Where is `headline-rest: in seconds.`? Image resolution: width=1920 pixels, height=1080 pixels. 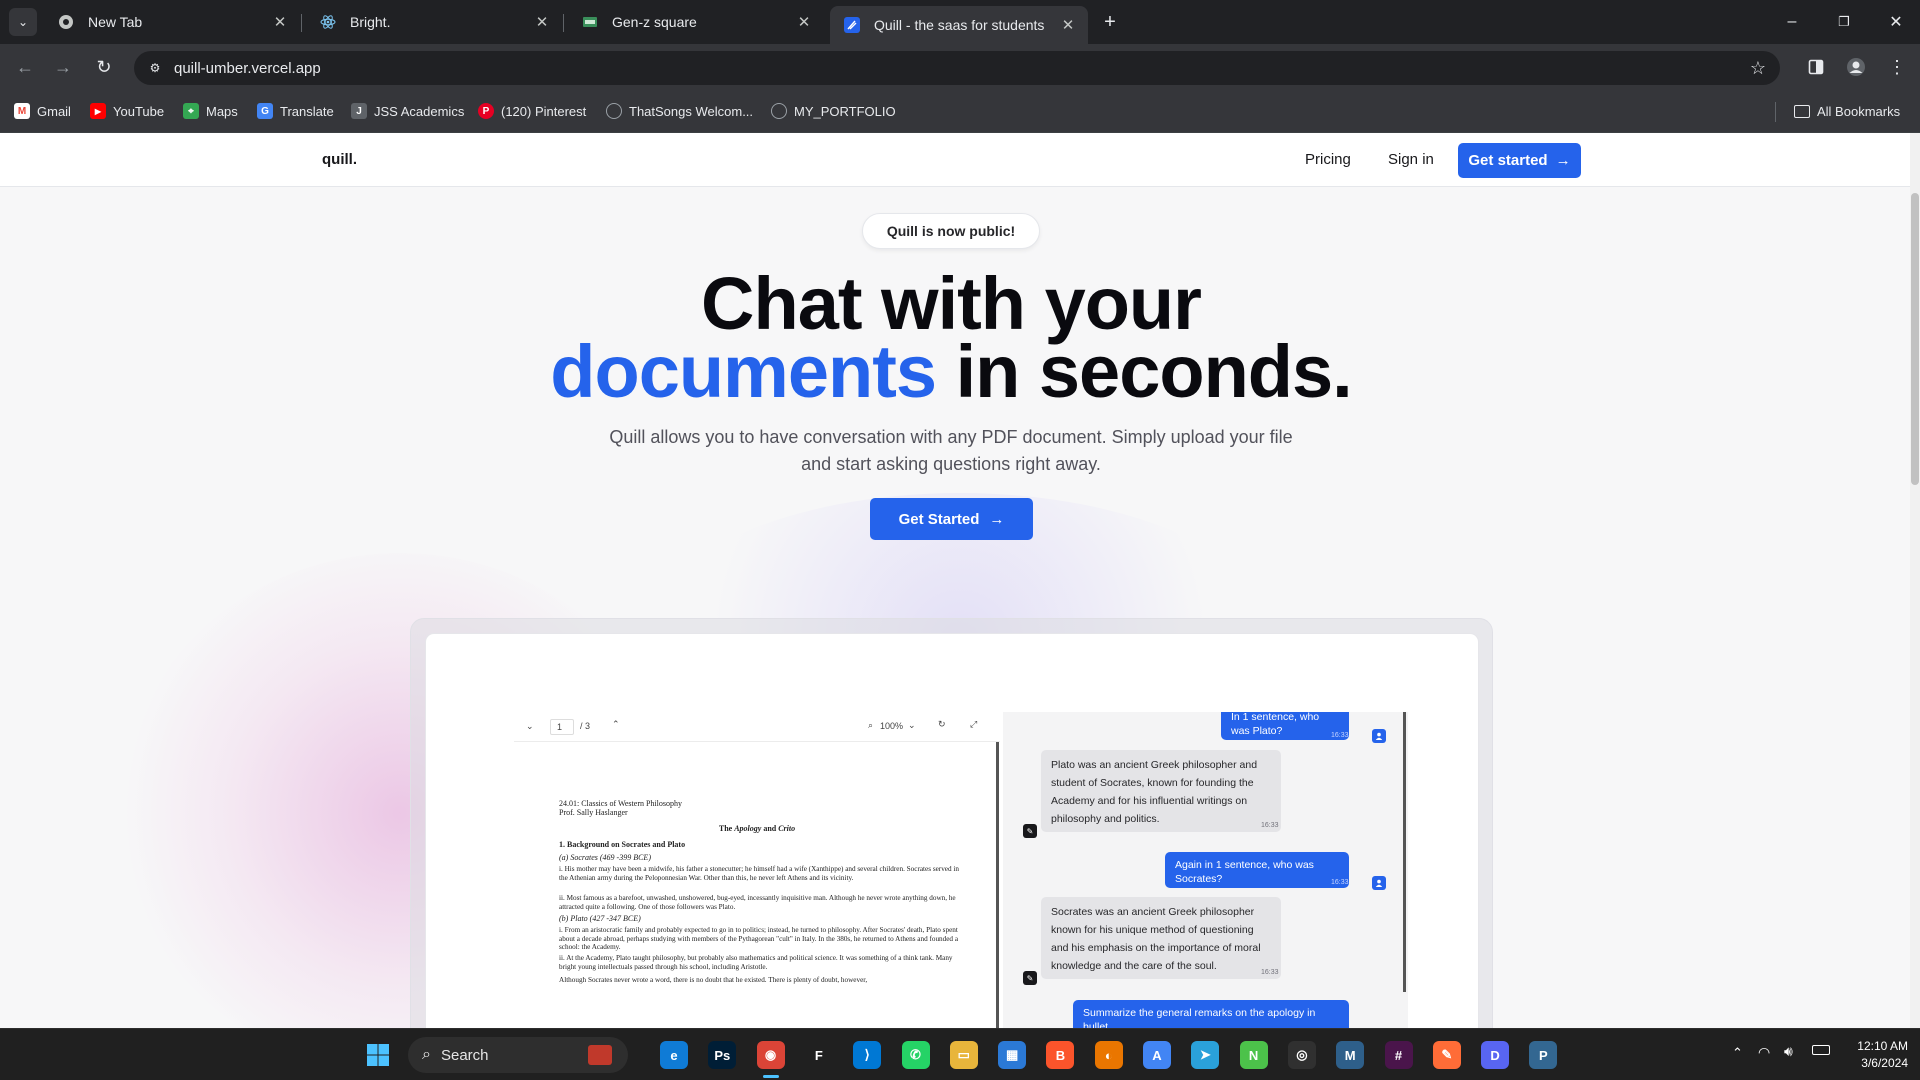
headline-rest: in seconds. is located at coordinates (1144, 371).